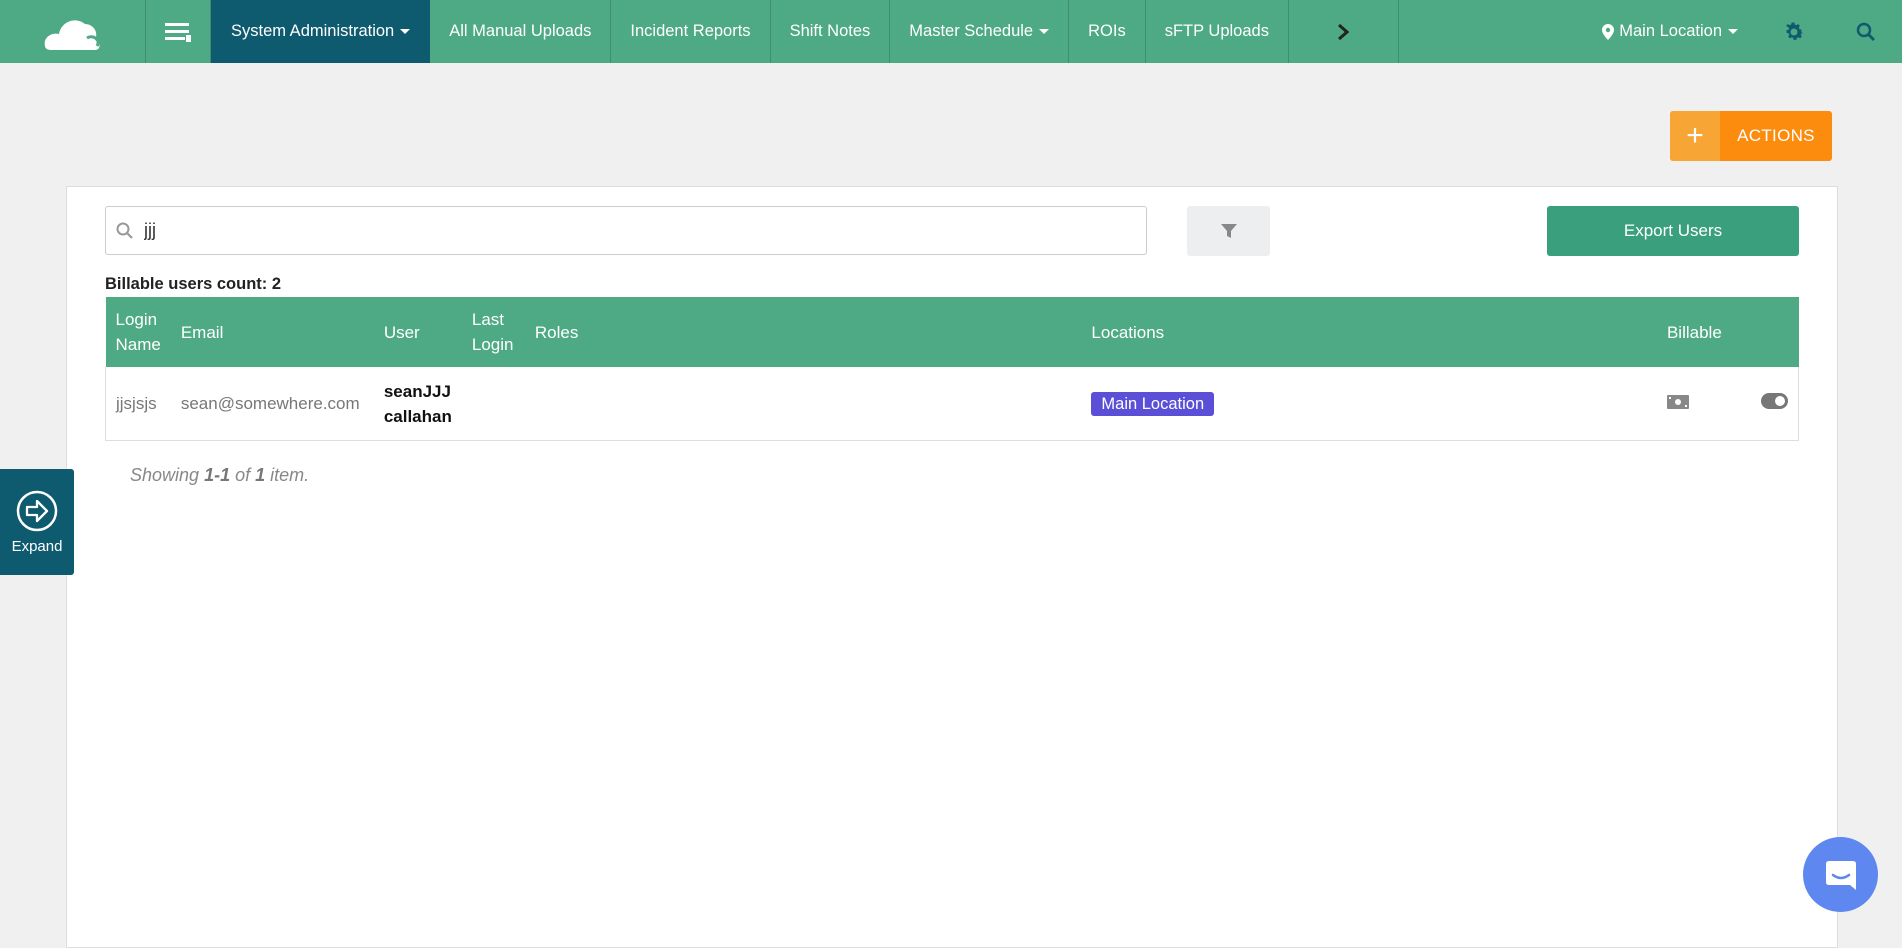  I want to click on filter-icon, so click(1228, 231).